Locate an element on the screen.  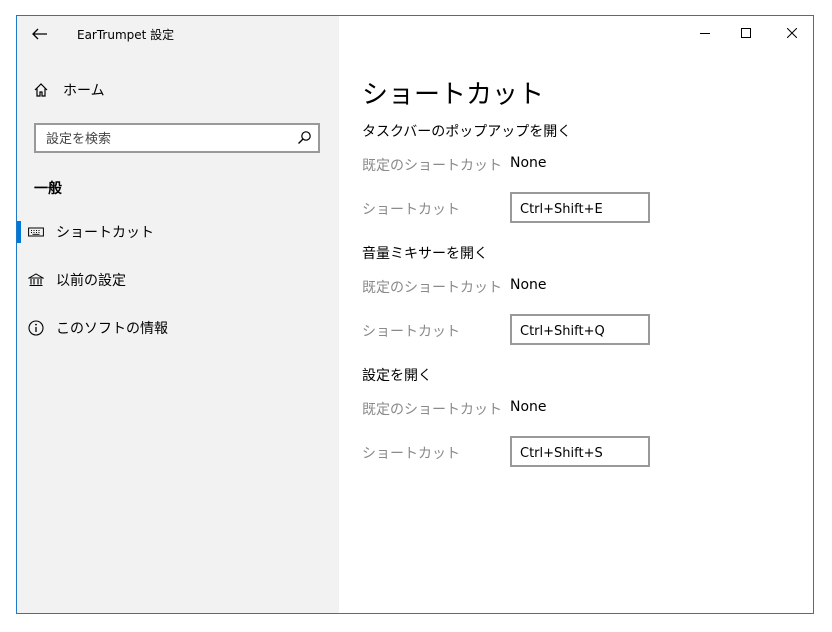
close-icon is located at coordinates (792, 33).